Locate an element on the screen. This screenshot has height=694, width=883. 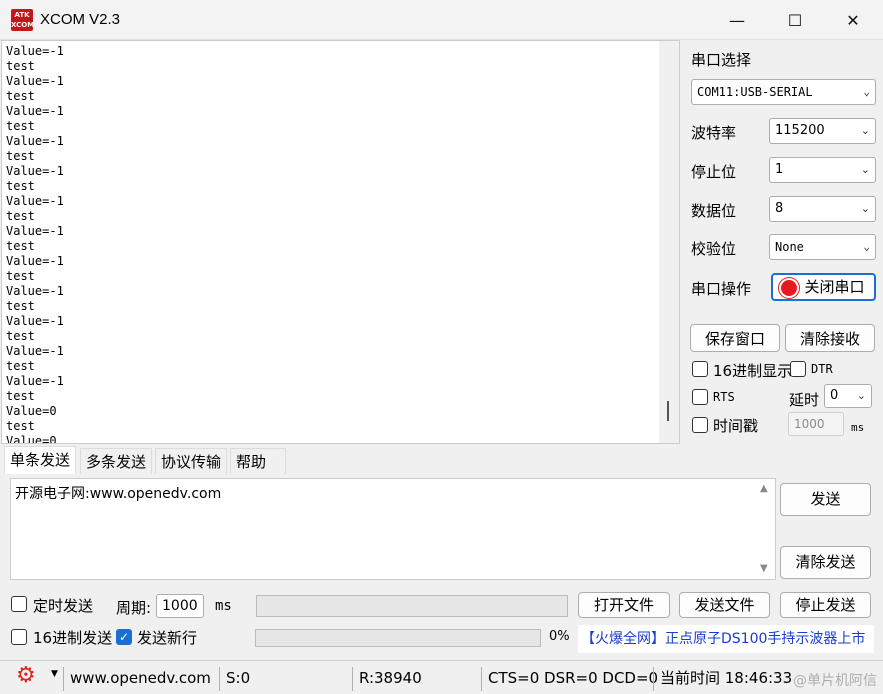
tab-multi-send: 多条发送 is located at coordinates (116, 461).